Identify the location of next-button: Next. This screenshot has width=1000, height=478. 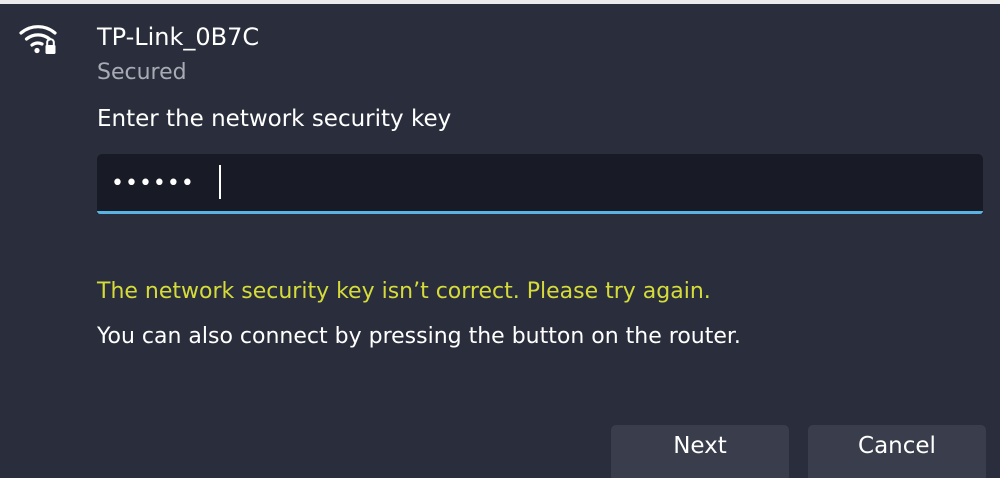
(700, 451).